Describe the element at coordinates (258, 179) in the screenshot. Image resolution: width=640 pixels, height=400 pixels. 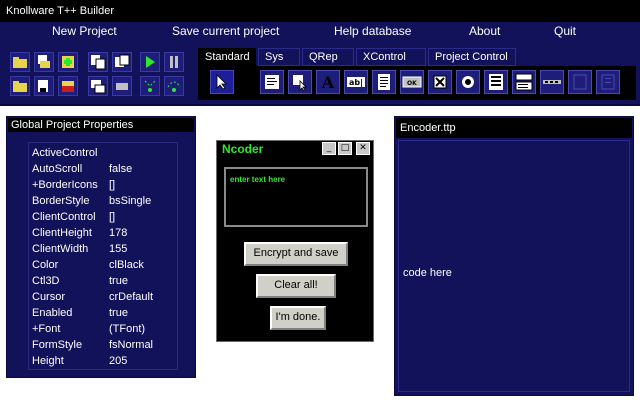
I see `ncoder-input-placeholder: enter text here` at that location.